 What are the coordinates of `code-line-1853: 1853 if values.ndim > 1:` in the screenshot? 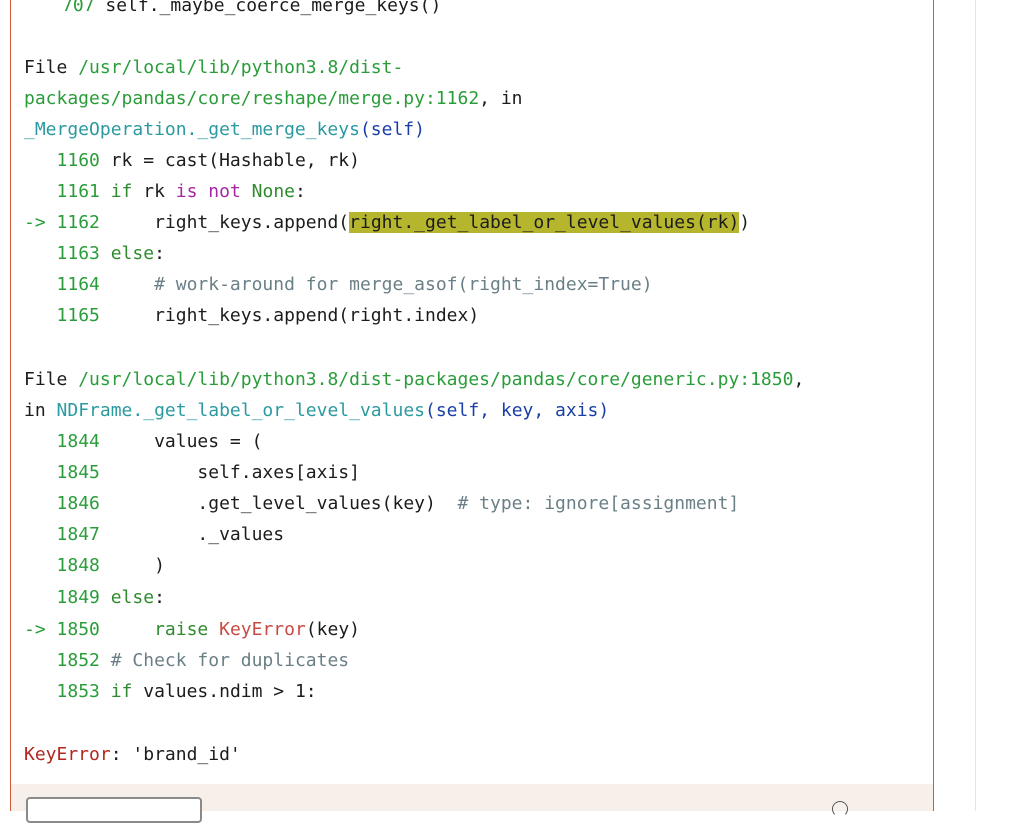 It's located at (170, 692).